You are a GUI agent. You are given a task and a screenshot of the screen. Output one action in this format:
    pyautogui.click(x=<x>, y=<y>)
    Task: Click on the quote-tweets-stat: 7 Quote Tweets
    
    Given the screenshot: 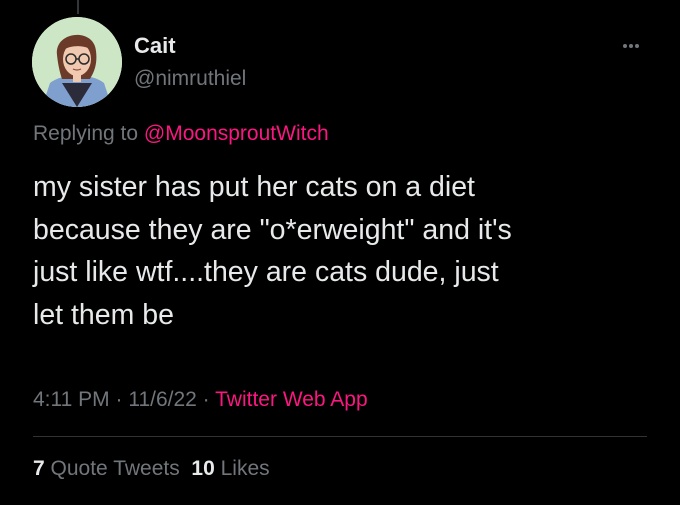 What is the action you would take?
    pyautogui.click(x=106, y=468)
    